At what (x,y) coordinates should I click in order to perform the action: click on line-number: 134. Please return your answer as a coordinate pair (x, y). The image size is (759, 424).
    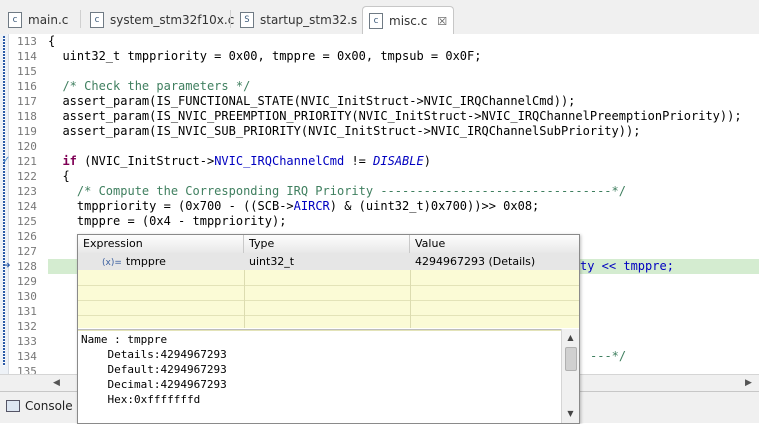
    Looking at the image, I should click on (27, 356).